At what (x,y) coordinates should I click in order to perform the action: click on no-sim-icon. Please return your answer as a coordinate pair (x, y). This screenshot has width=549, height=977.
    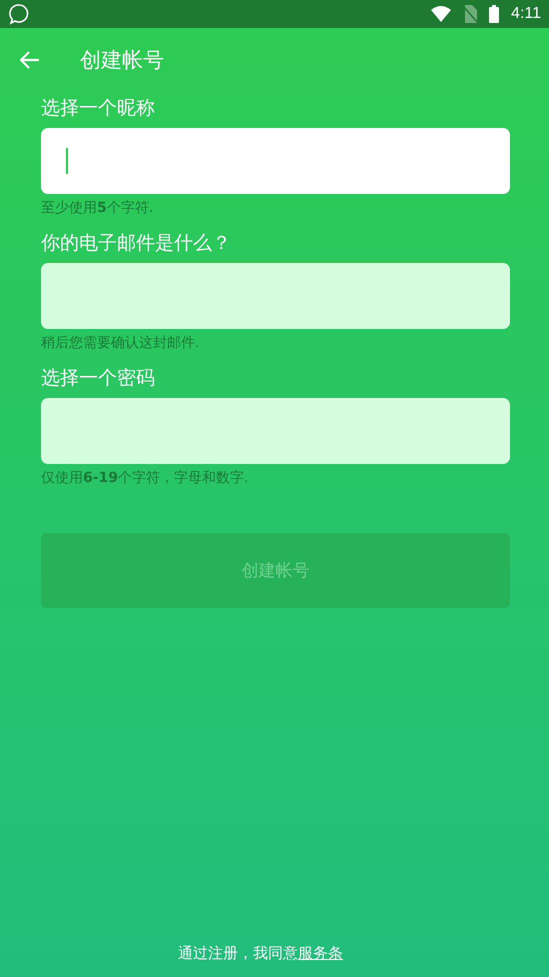
    Looking at the image, I should click on (470, 14).